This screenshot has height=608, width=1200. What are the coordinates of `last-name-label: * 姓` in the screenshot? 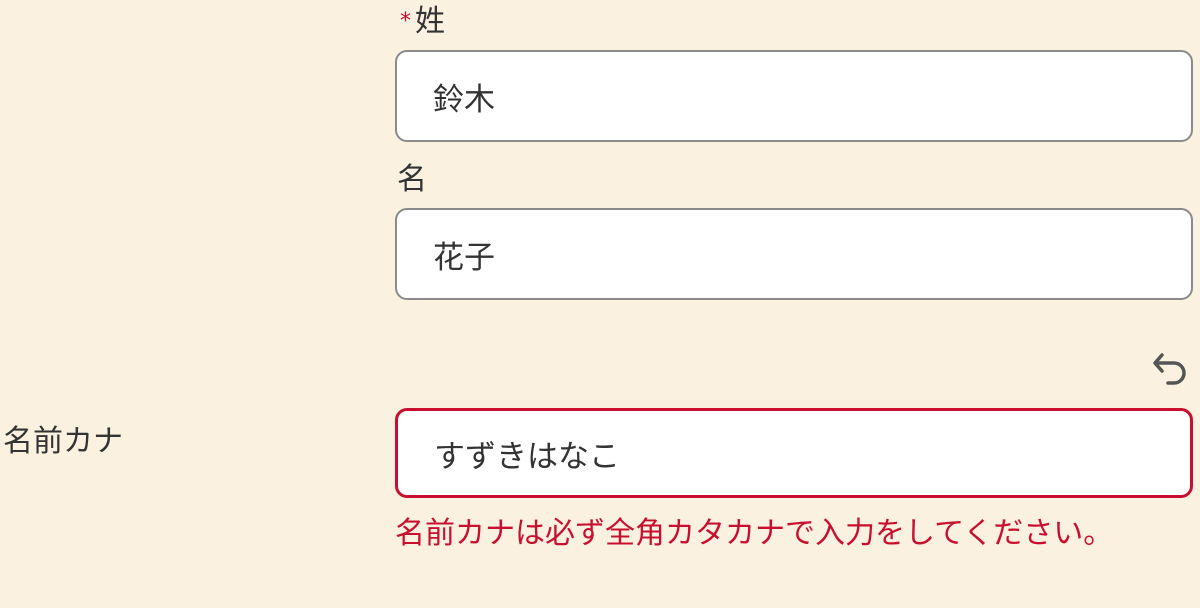 It's located at (422, 22).